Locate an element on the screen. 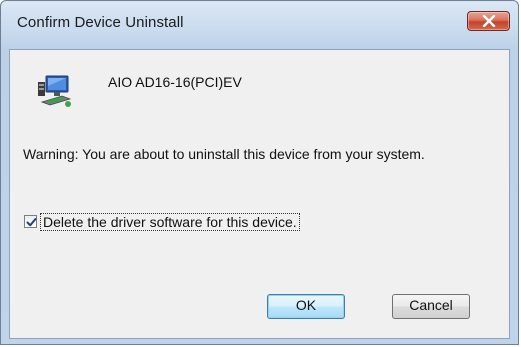  close-button is located at coordinates (488, 21).